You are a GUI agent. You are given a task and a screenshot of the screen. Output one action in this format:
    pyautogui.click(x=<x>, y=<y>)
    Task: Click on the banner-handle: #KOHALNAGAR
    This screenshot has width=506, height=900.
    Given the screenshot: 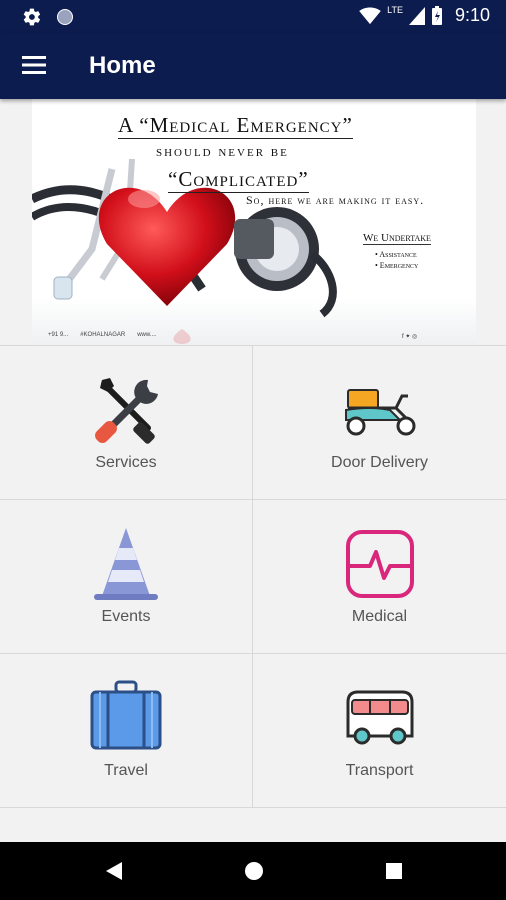 What is the action you would take?
    pyautogui.click(x=103, y=335)
    